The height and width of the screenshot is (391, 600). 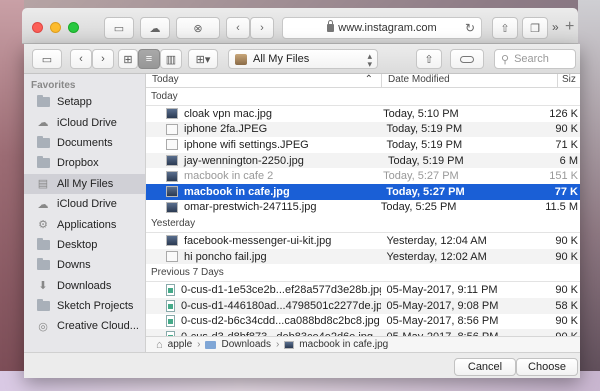 What do you see at coordinates (73, 27) in the screenshot?
I see `zoom-window-button` at bounding box center [73, 27].